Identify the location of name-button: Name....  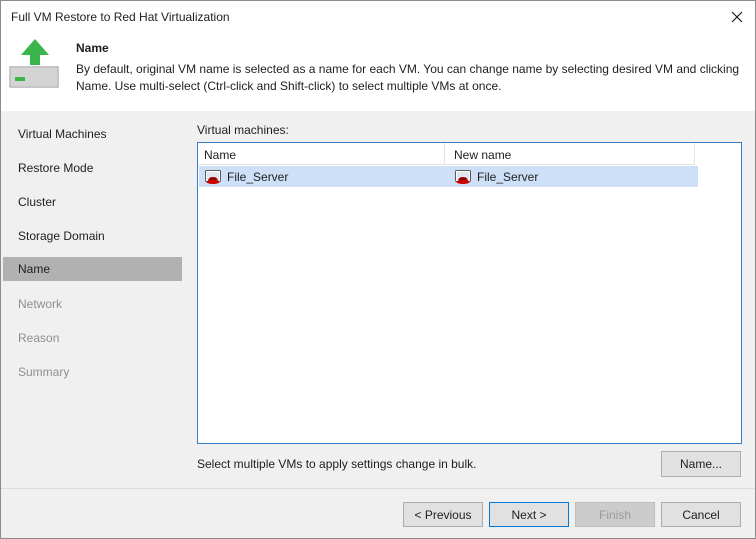
(701, 464).